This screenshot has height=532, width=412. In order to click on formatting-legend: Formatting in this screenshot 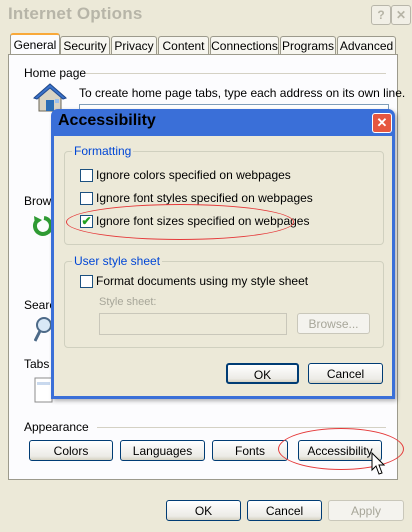, I will do `click(103, 151)`.